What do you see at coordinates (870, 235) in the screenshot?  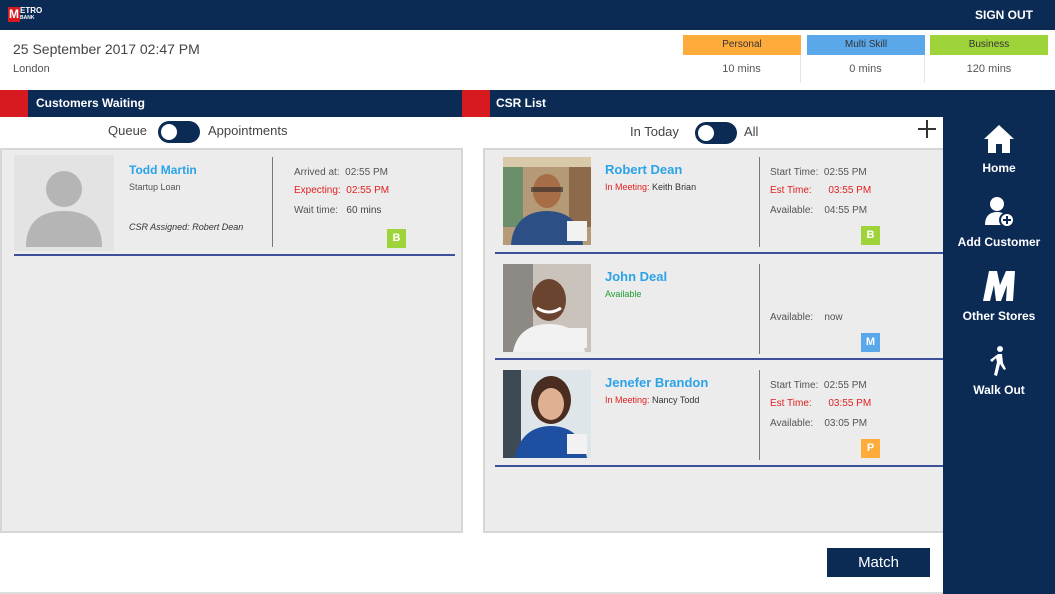 I see `csr-skill-badge: B` at bounding box center [870, 235].